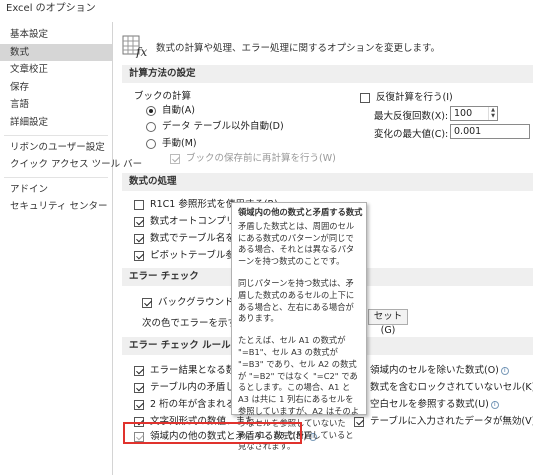  I want to click on rule-empty-cells-checkbox: 空白セルを参照する数式(U) i, so click(426, 403).